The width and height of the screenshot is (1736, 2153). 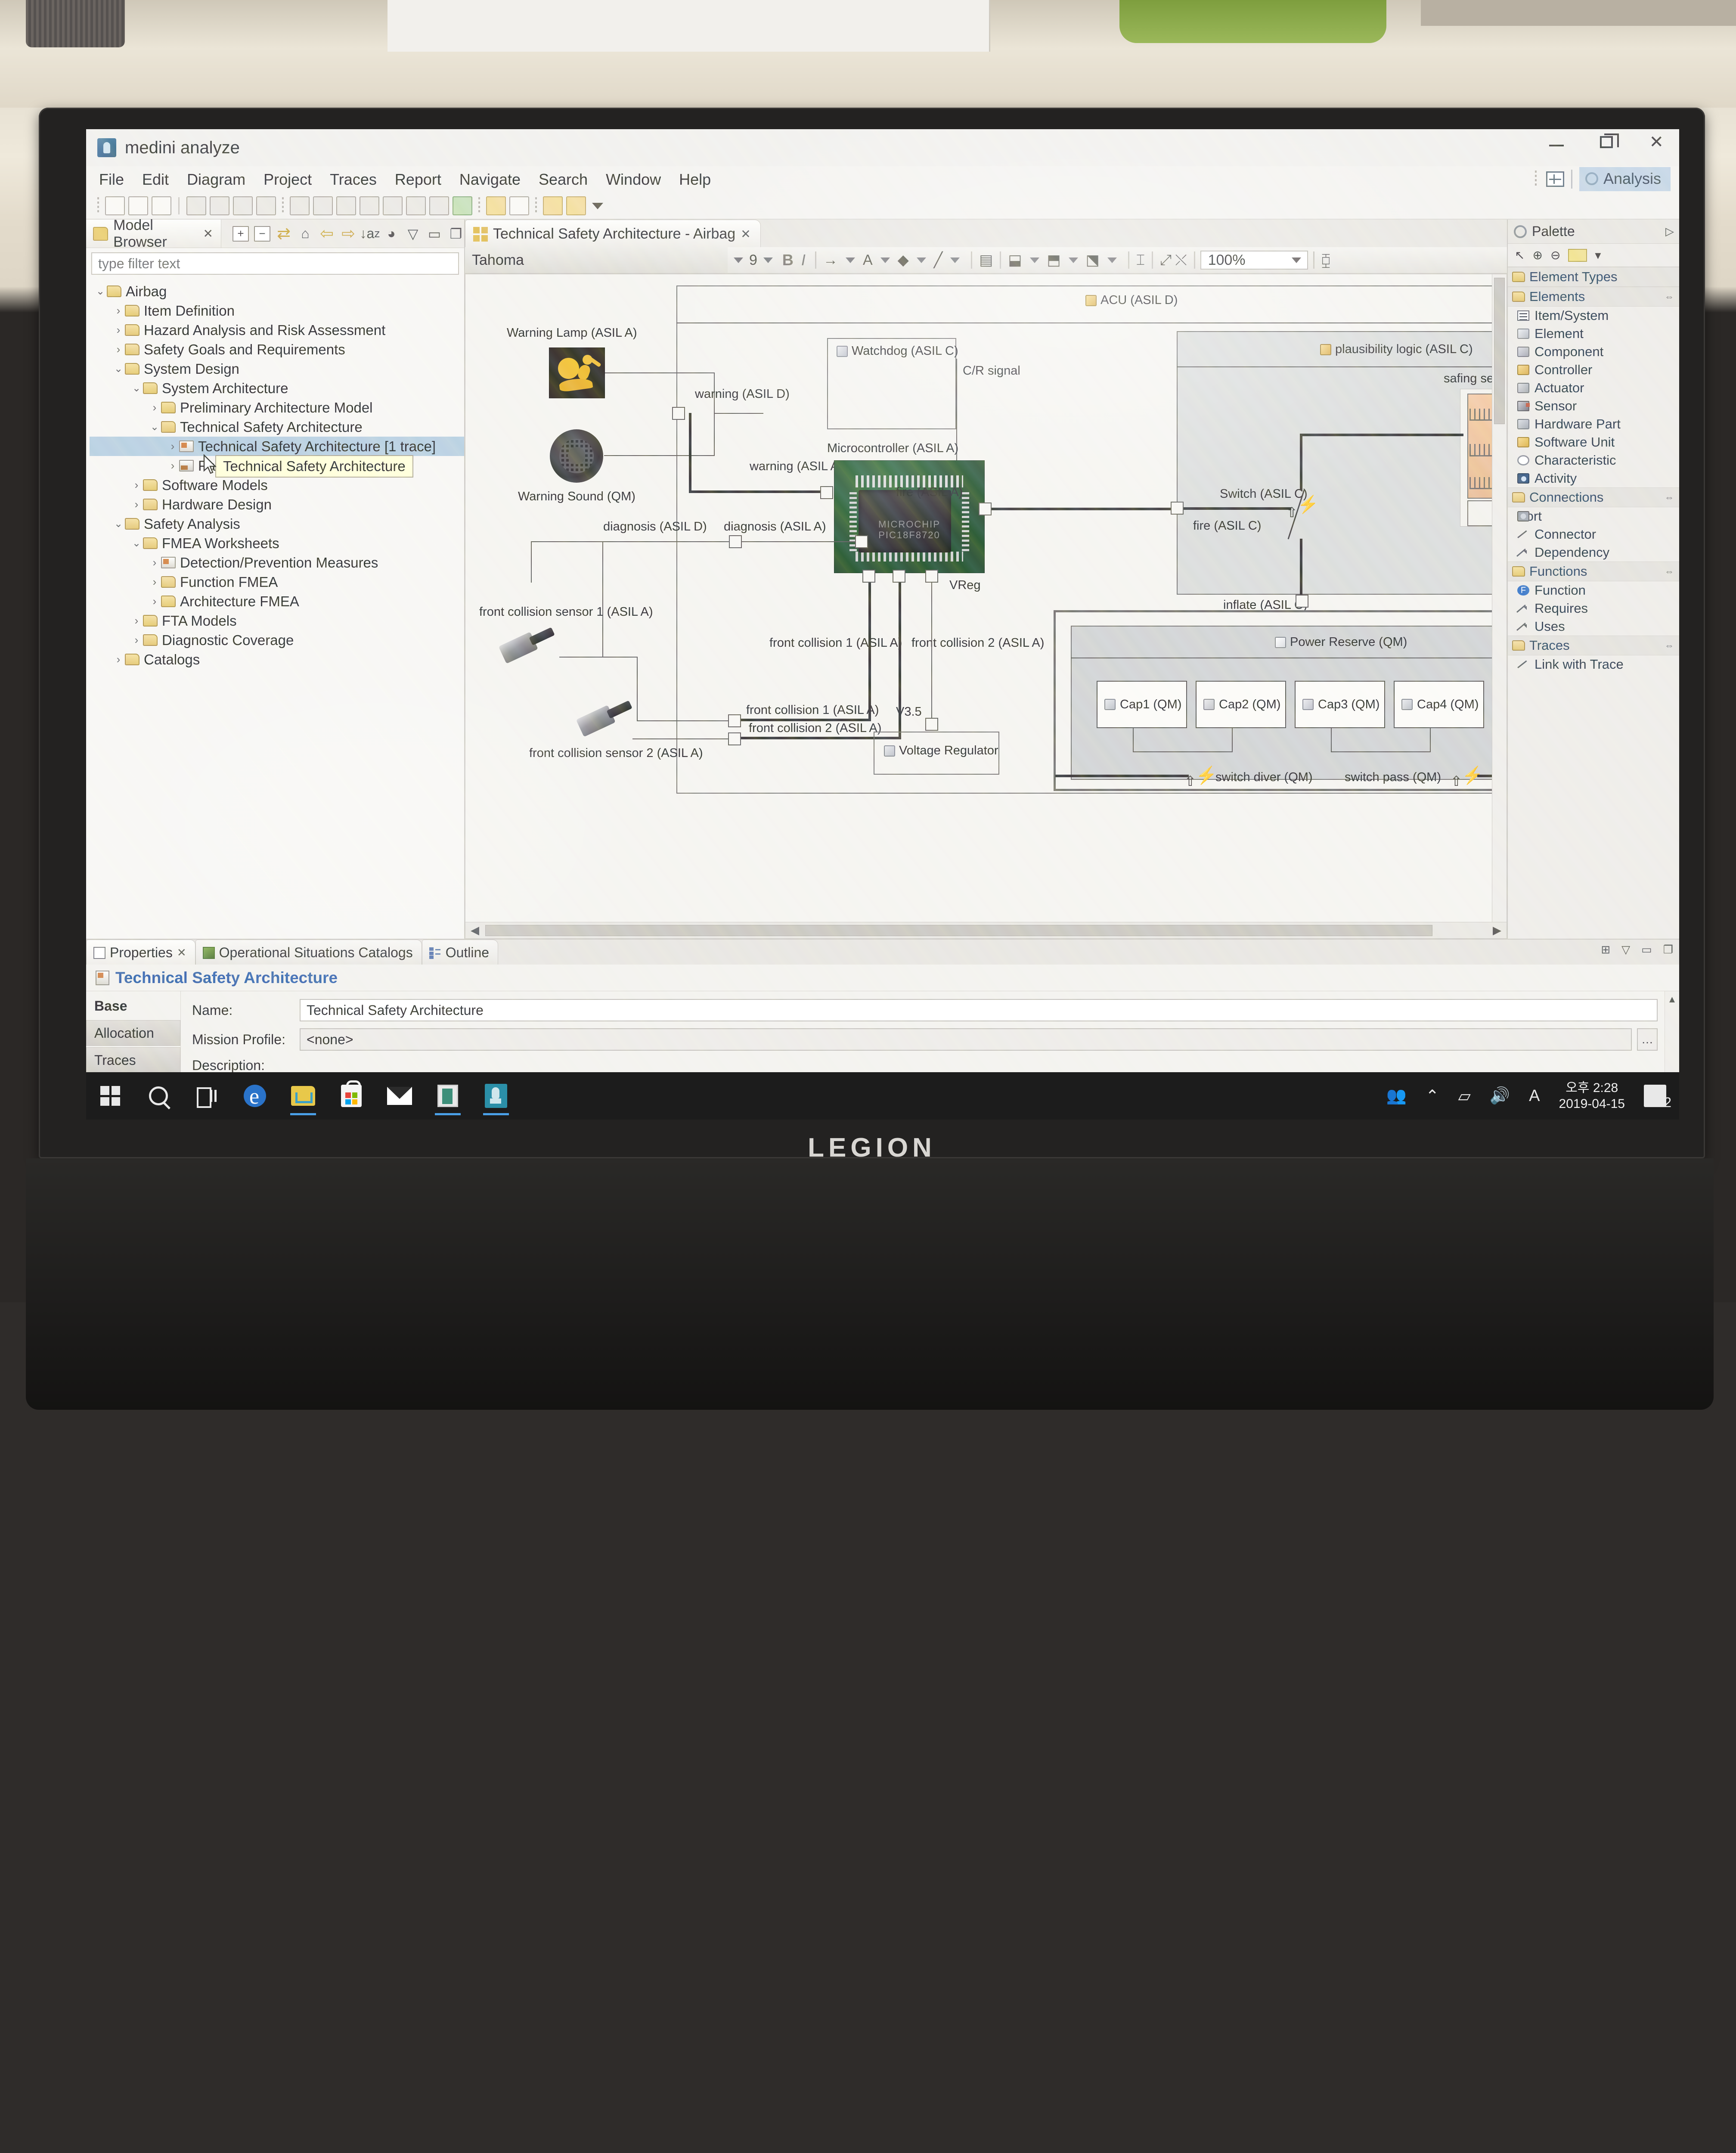 I want to click on minimize-view-icon: ▭, so click(x=435, y=234).